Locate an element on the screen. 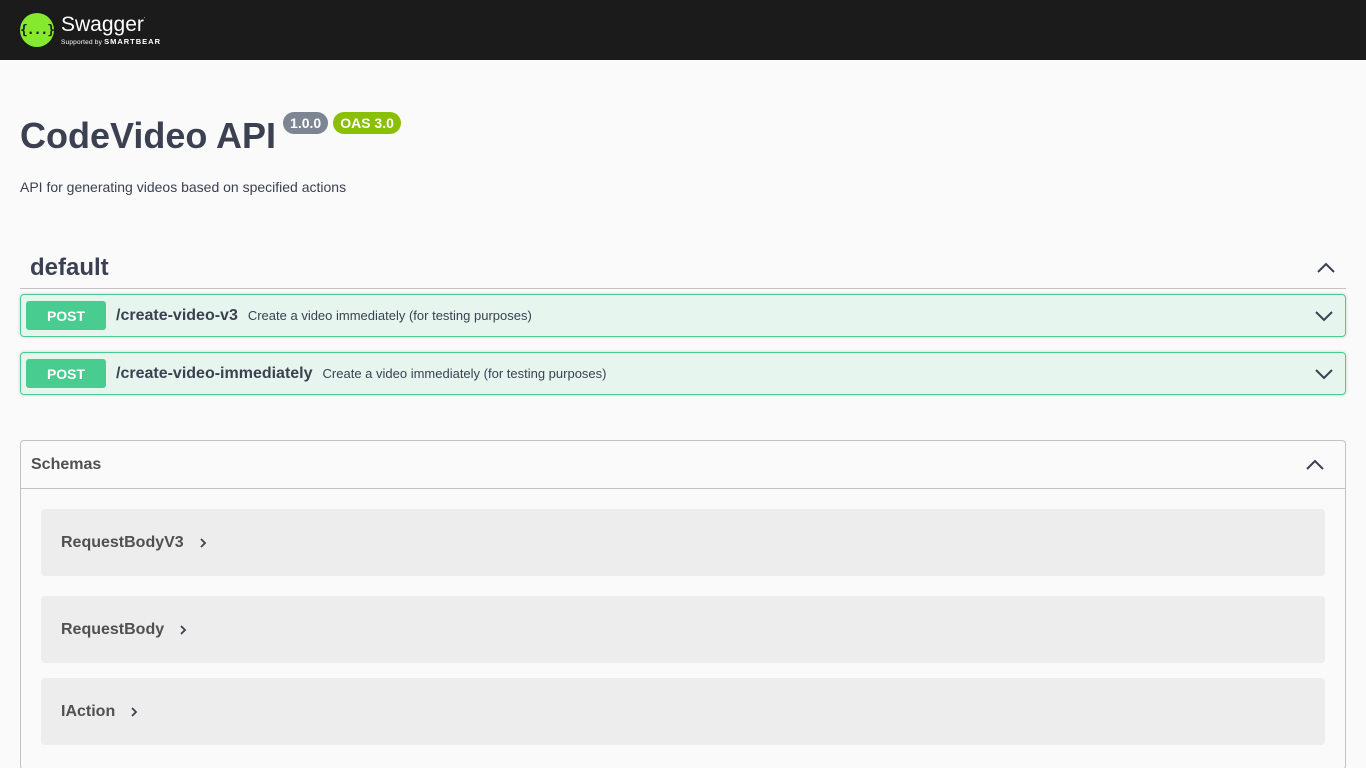 The height and width of the screenshot is (768, 1366). logo-subtitle: Supported by SMARTBEAR is located at coordinates (111, 41).